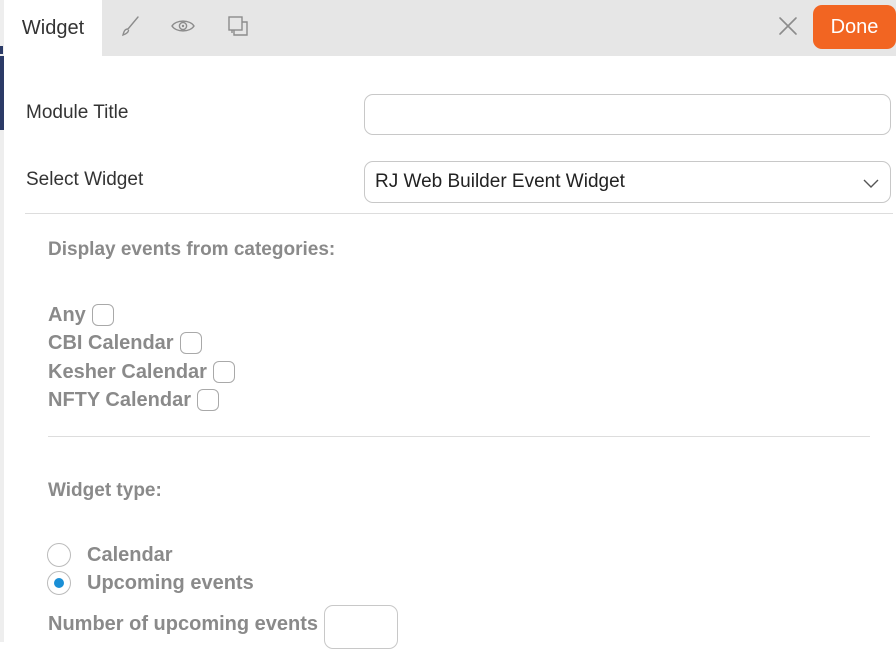 Image resolution: width=896 pixels, height=649 pixels. What do you see at coordinates (2, 321) in the screenshot?
I see `left-edge-strip` at bounding box center [2, 321].